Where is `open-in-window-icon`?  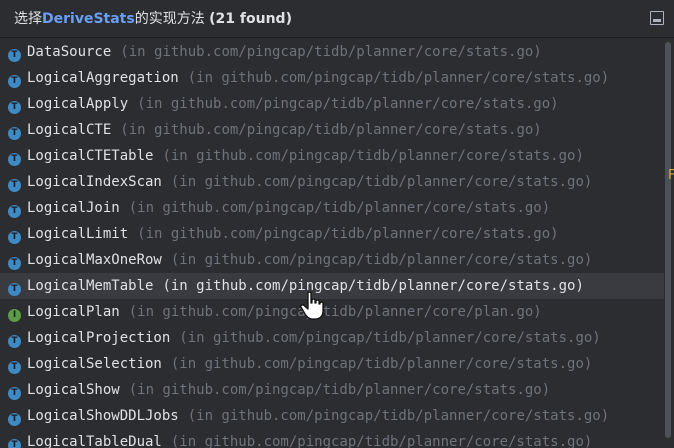
open-in-window-icon is located at coordinates (657, 18).